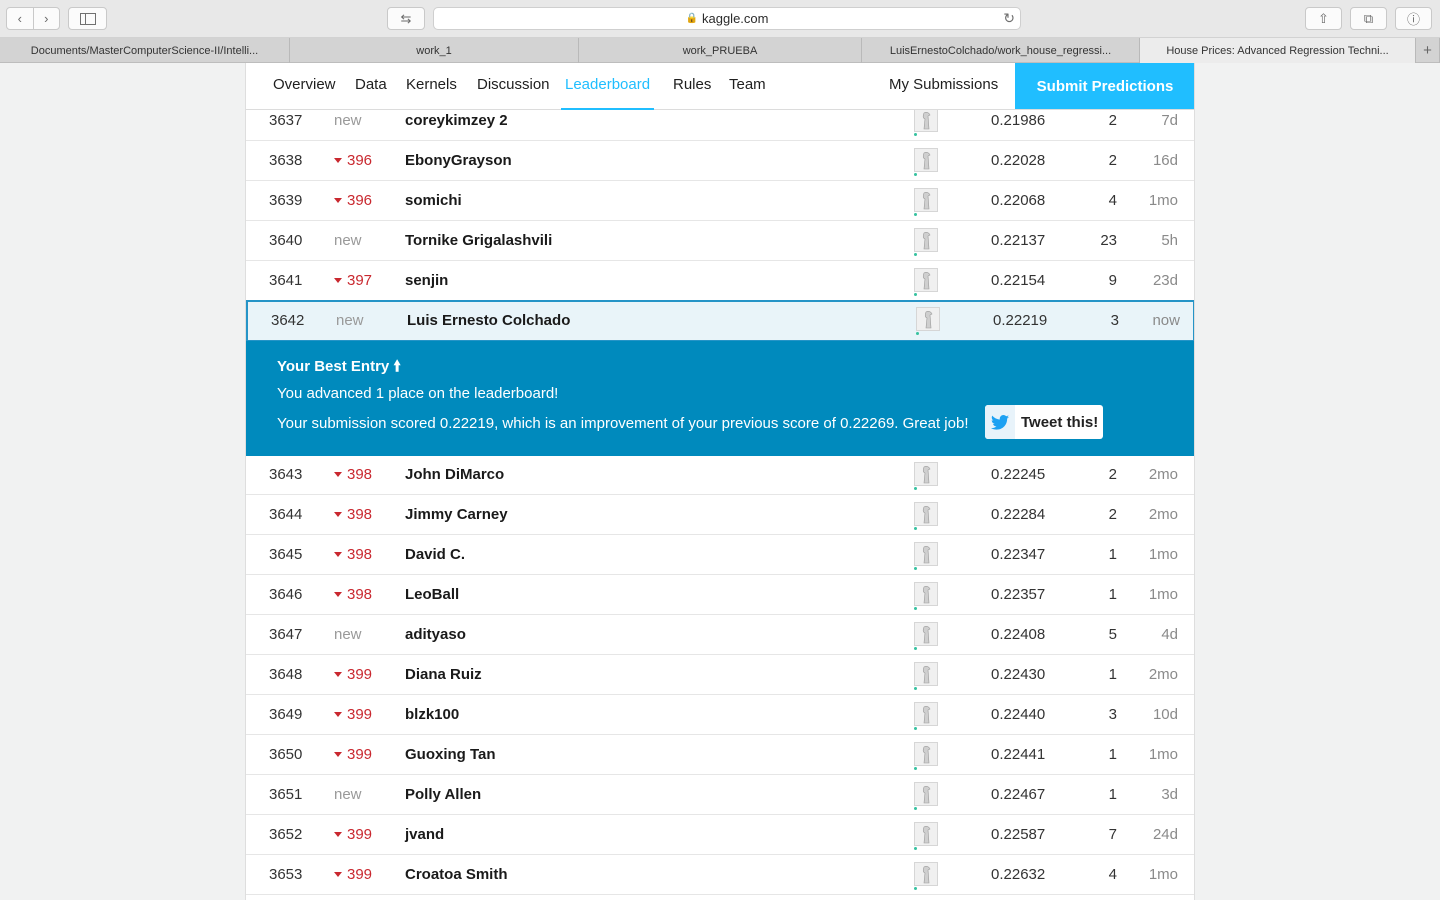 The image size is (1440, 900). What do you see at coordinates (288, 320) in the screenshot?
I see `rank-cell: 3642` at bounding box center [288, 320].